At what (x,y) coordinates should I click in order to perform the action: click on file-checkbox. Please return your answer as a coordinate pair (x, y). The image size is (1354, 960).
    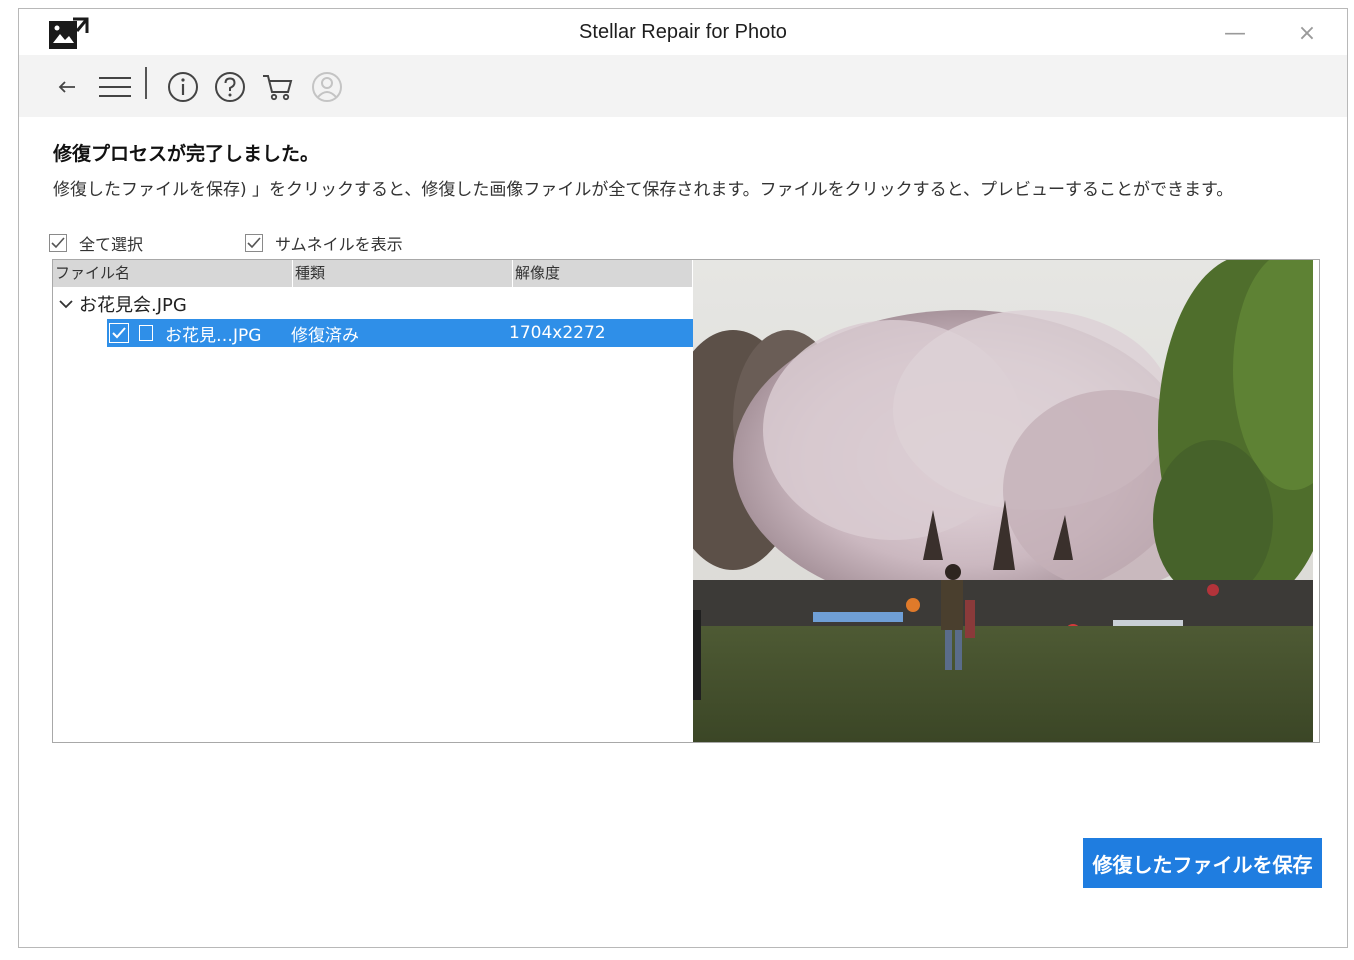
    Looking at the image, I should click on (119, 333).